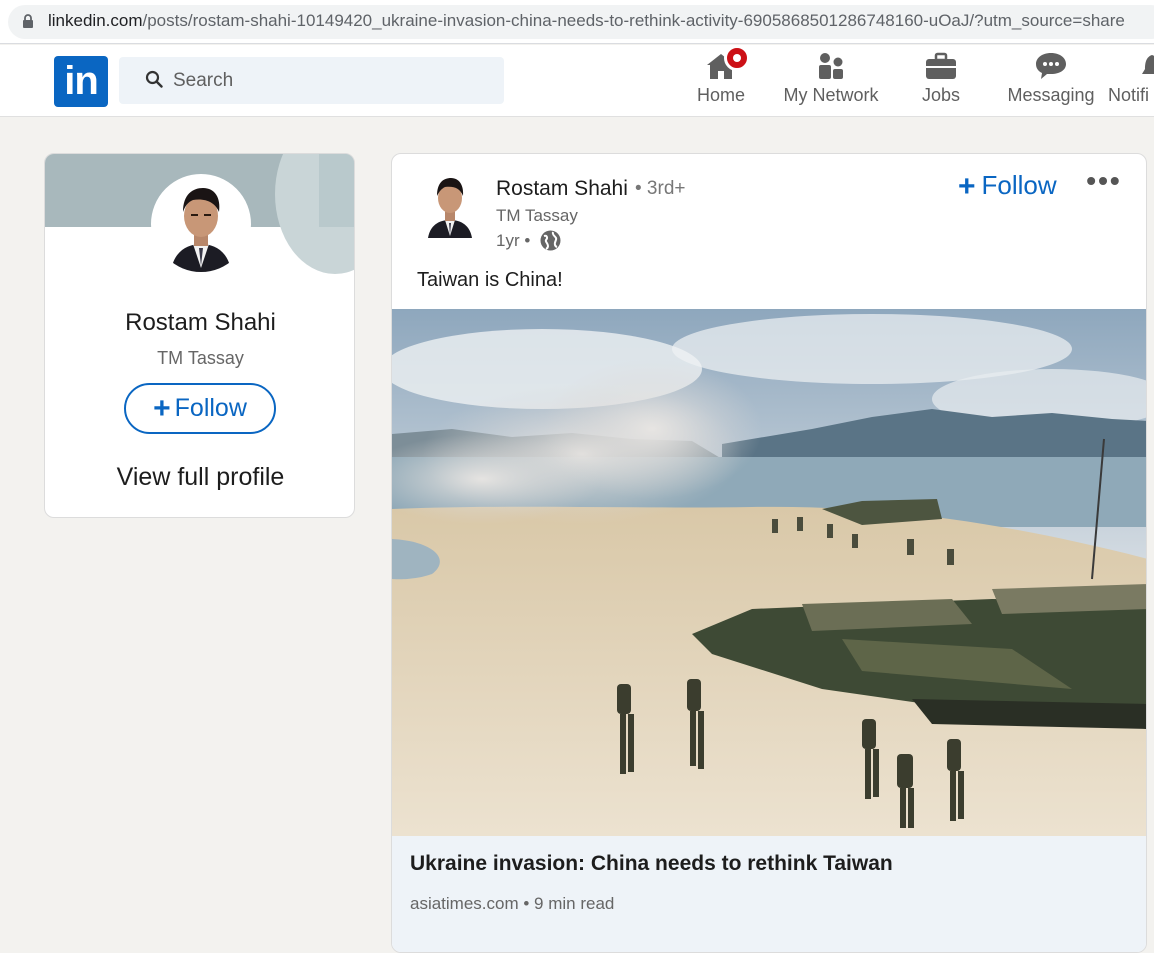 Image resolution: width=1154 pixels, height=953 pixels. Describe the element at coordinates (513, 240) in the screenshot. I see `post-timestamp: 1yr •` at that location.